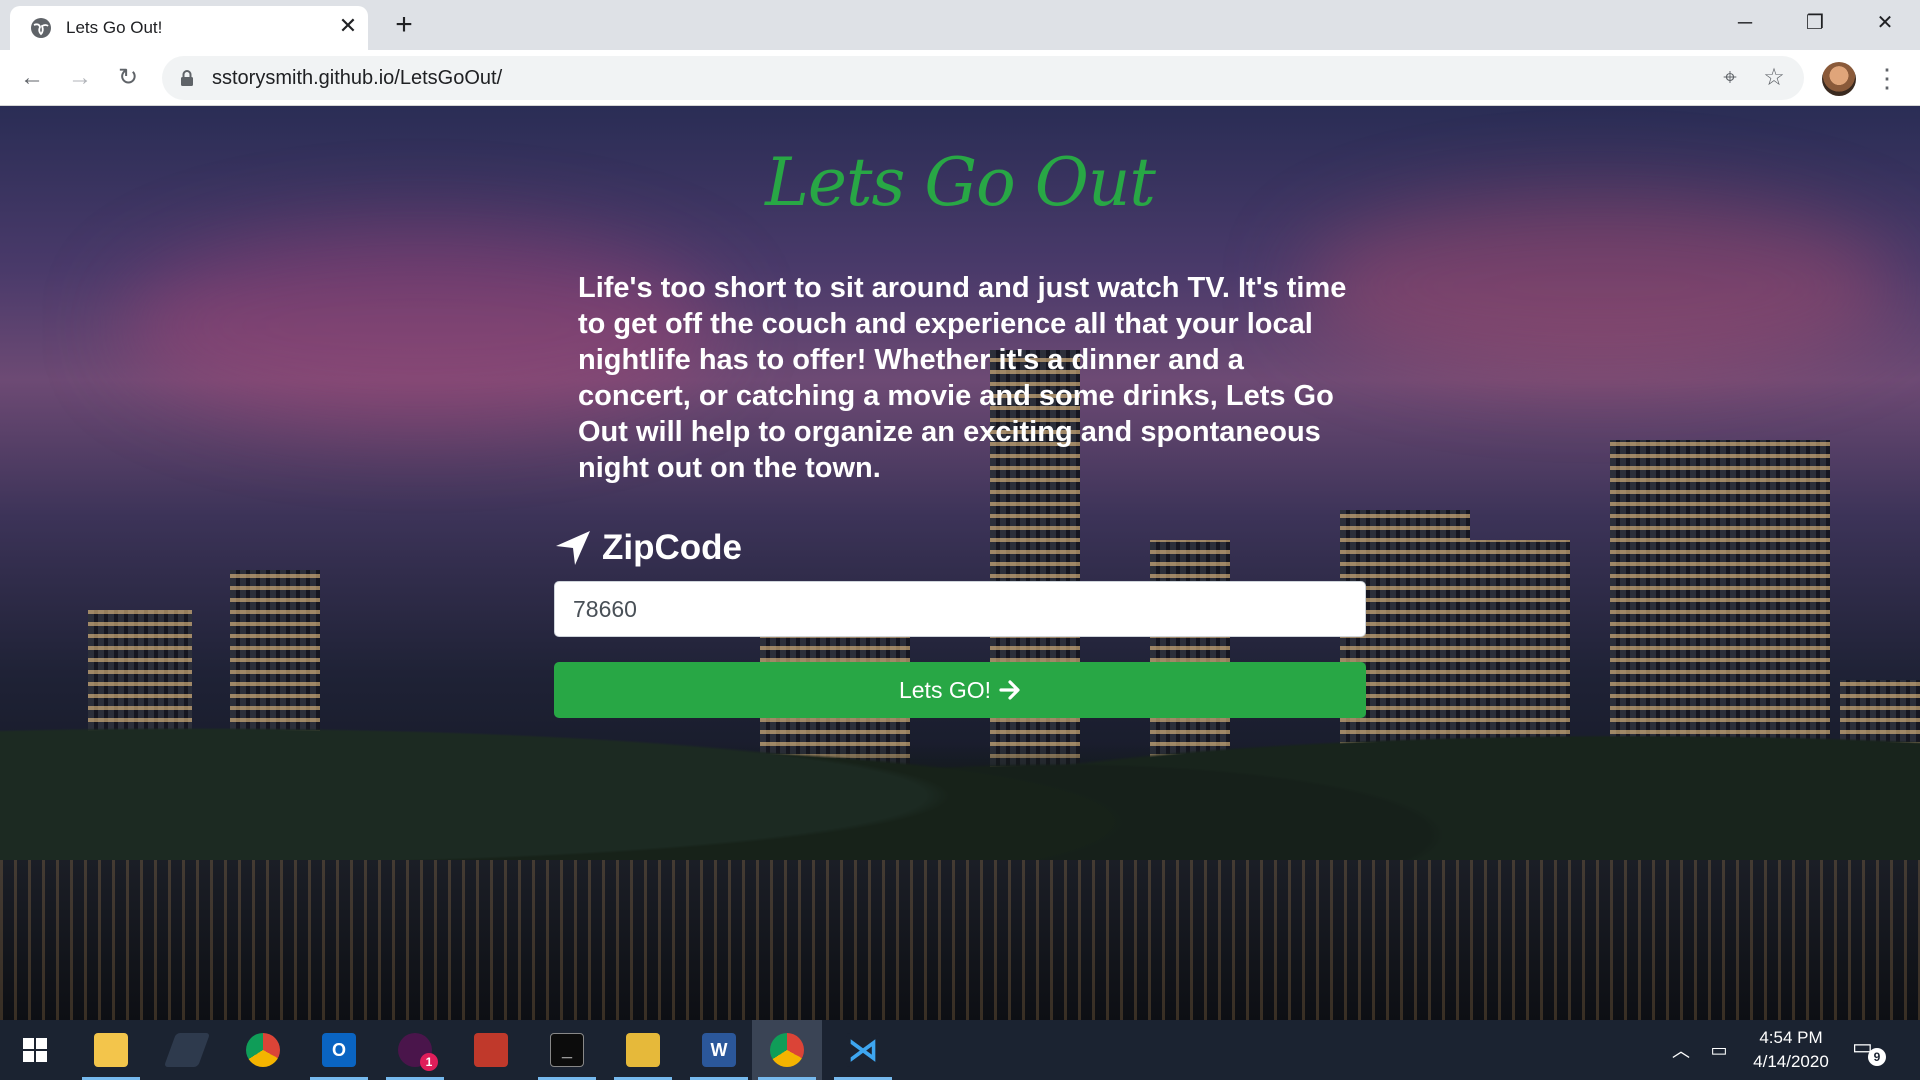 Image resolution: width=1920 pixels, height=1080 pixels. What do you see at coordinates (1791, 1050) in the screenshot?
I see `taskbar-clock: 4:54 PM 4/14/2020` at bounding box center [1791, 1050].